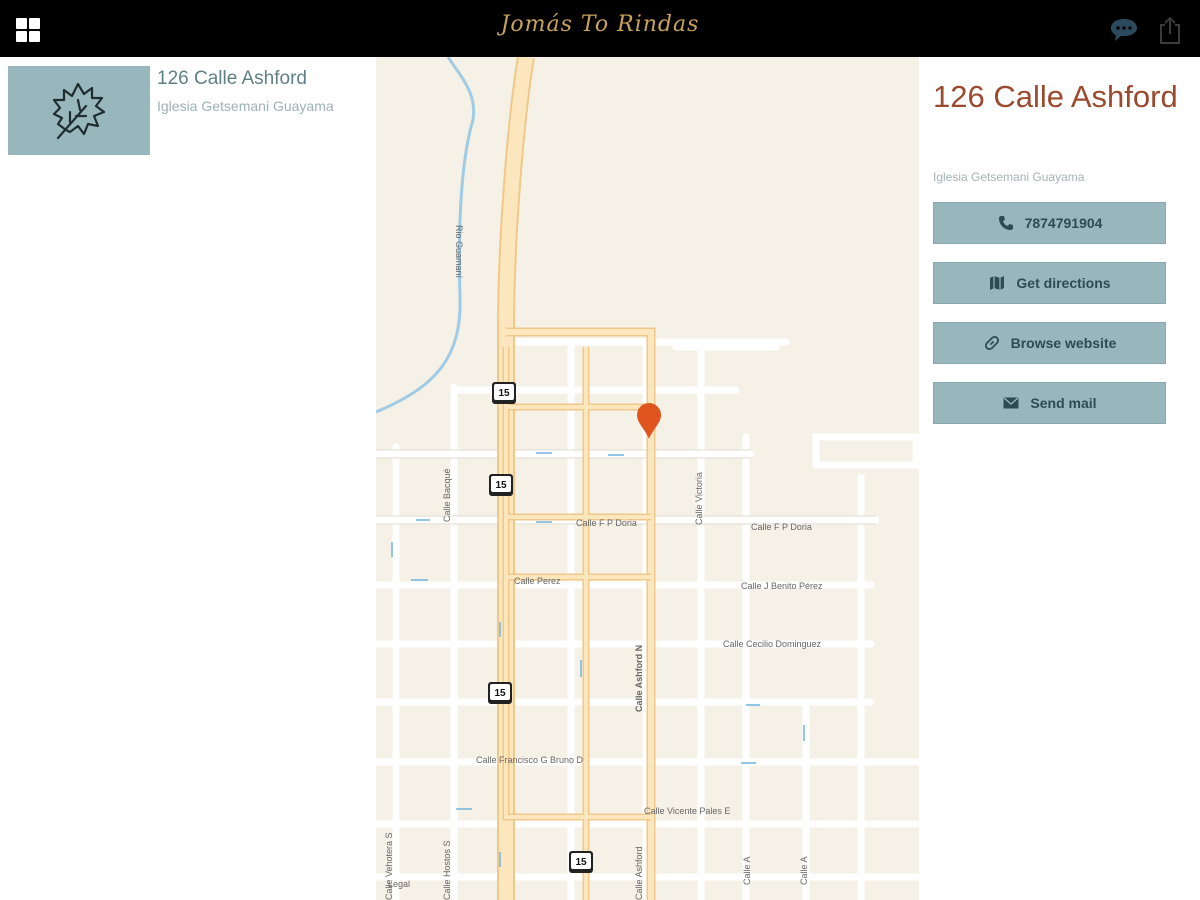  What do you see at coordinates (447, 495) in the screenshot?
I see `street-label: Calle Bacqué` at bounding box center [447, 495].